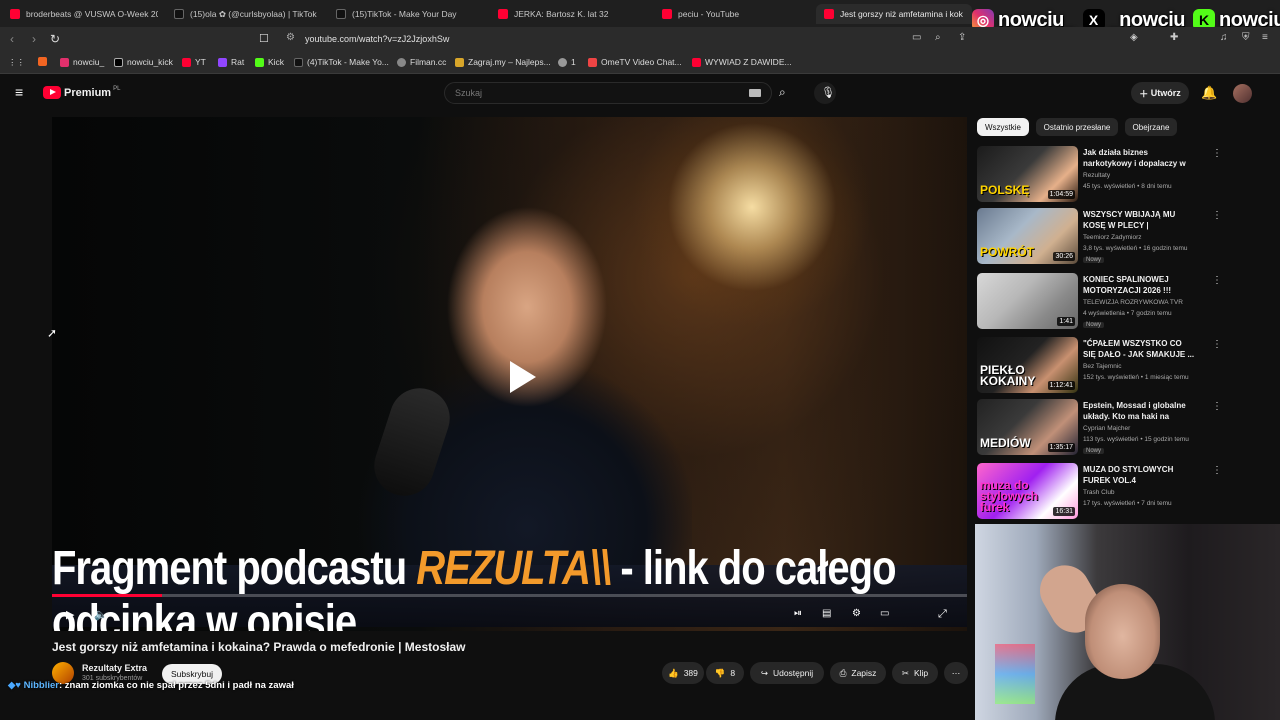 This screenshot has width=1280, height=720. Describe the element at coordinates (34, 39) in the screenshot. I see `forward-icon: ›` at that location.